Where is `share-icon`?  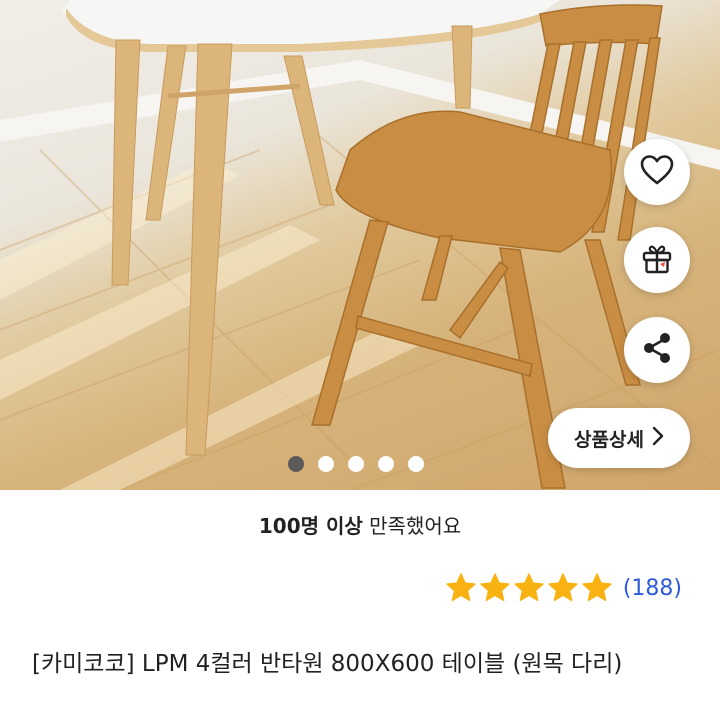 share-icon is located at coordinates (657, 350).